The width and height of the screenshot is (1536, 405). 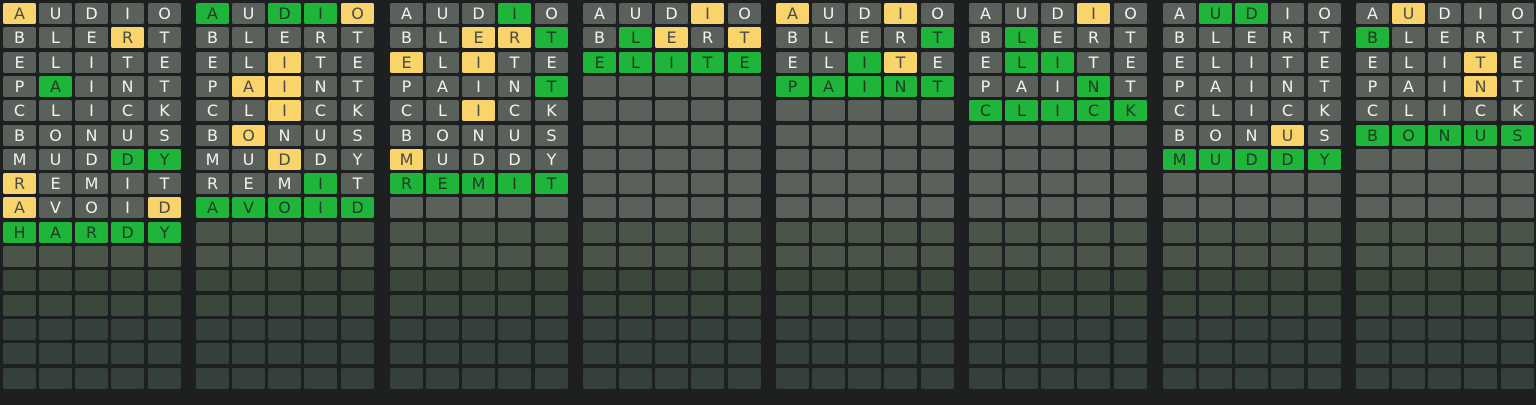 I want to click on letter-tile-absent: Y, so click(x=551, y=159).